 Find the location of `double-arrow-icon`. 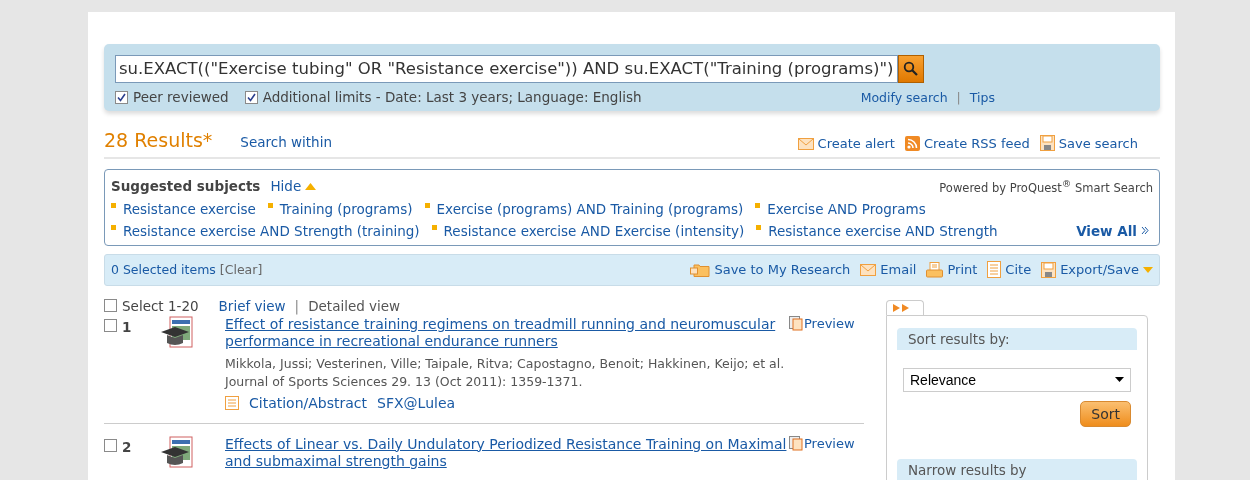

double-arrow-icon is located at coordinates (902, 307).